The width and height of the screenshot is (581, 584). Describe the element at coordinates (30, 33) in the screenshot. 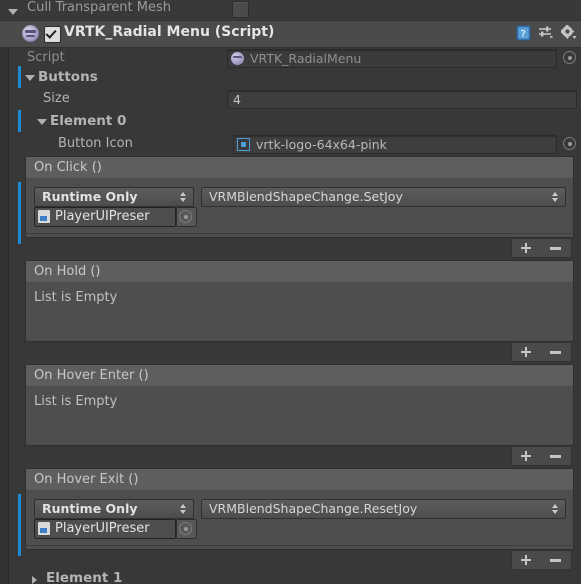

I see `script-ball-icon` at that location.